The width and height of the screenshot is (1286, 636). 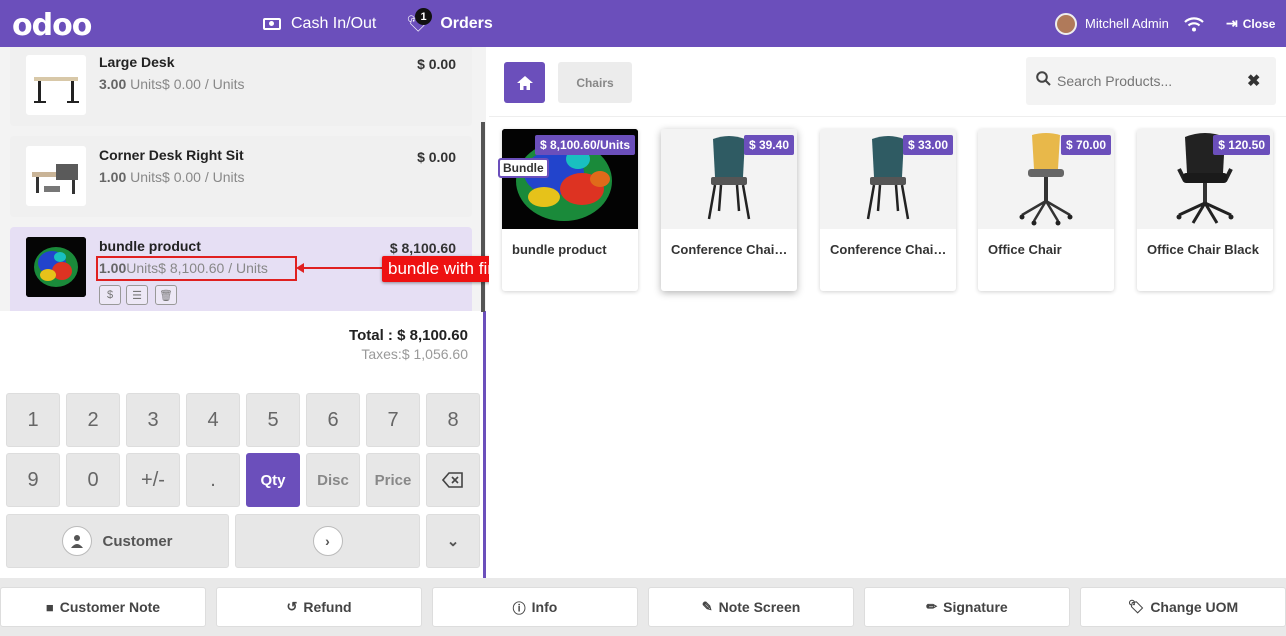 What do you see at coordinates (273, 480) in the screenshot?
I see `qty-mode-button: Qty` at bounding box center [273, 480].